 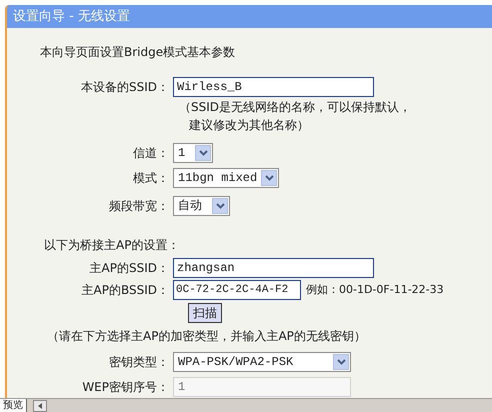 I want to click on field-label: 模式：, so click(x=151, y=179).